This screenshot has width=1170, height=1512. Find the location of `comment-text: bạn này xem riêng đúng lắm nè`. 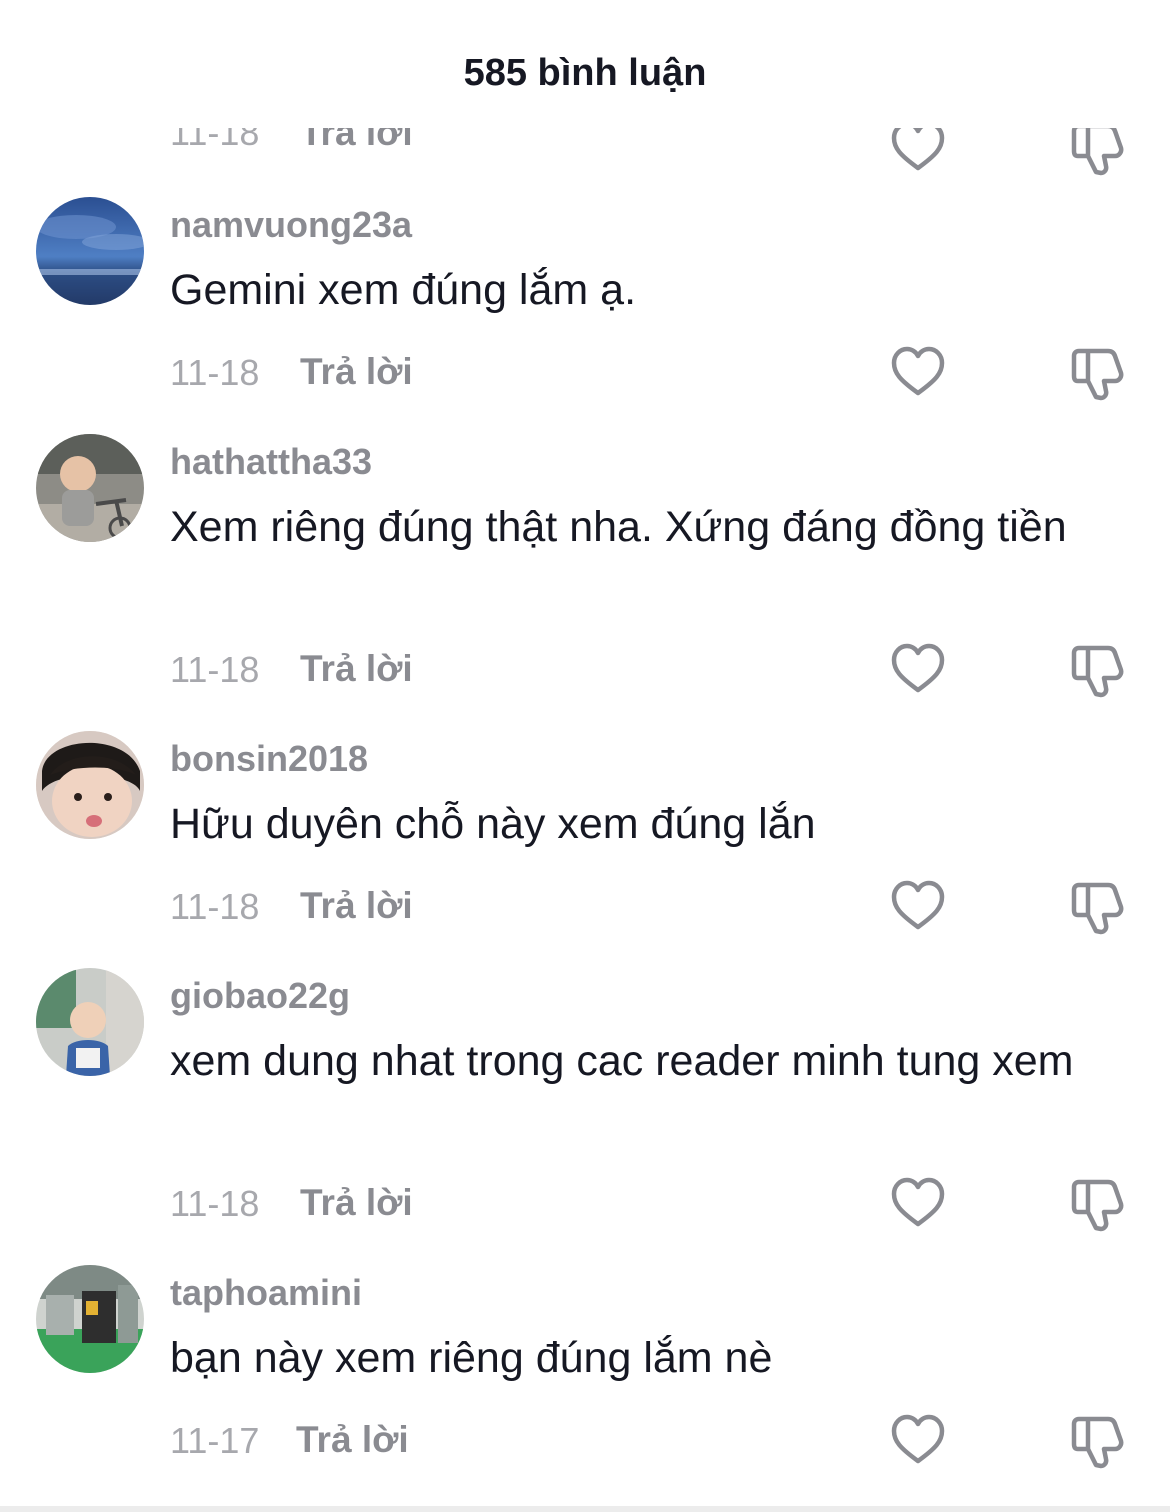

comment-text: bạn này xem riêng đúng lắm nè is located at coordinates (471, 1358).